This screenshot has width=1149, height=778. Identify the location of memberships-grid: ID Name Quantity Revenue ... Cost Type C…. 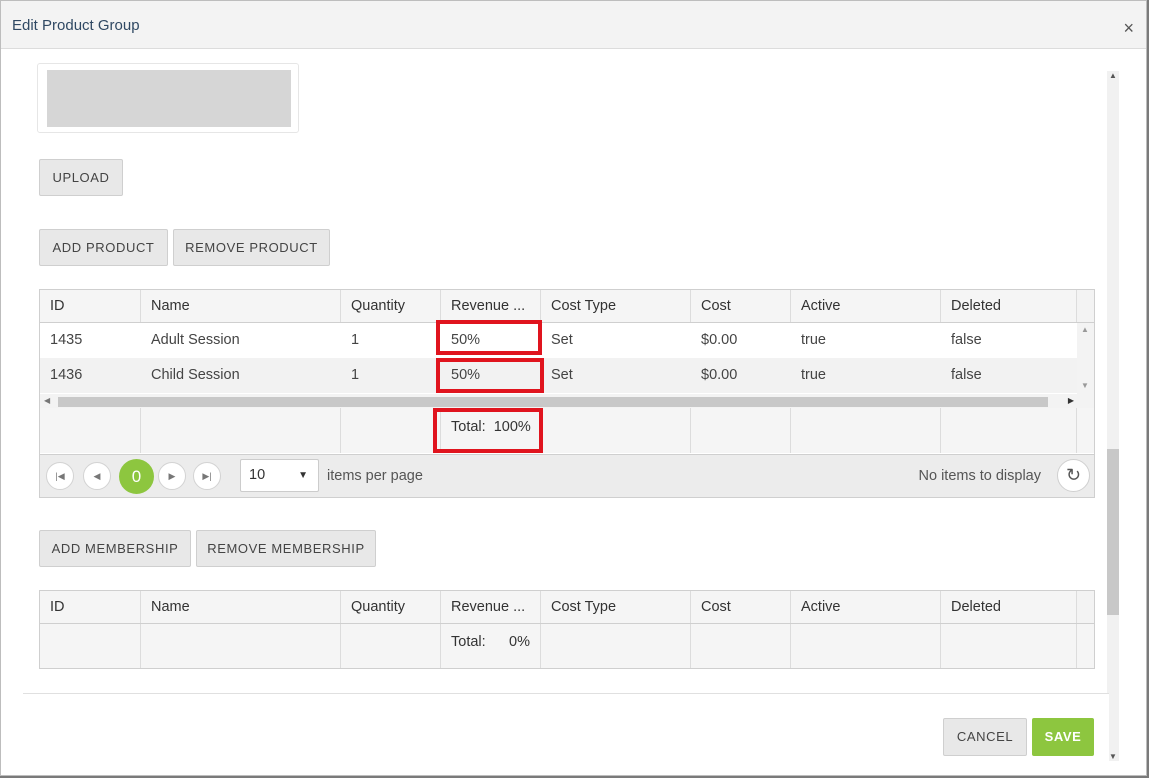
(567, 629).